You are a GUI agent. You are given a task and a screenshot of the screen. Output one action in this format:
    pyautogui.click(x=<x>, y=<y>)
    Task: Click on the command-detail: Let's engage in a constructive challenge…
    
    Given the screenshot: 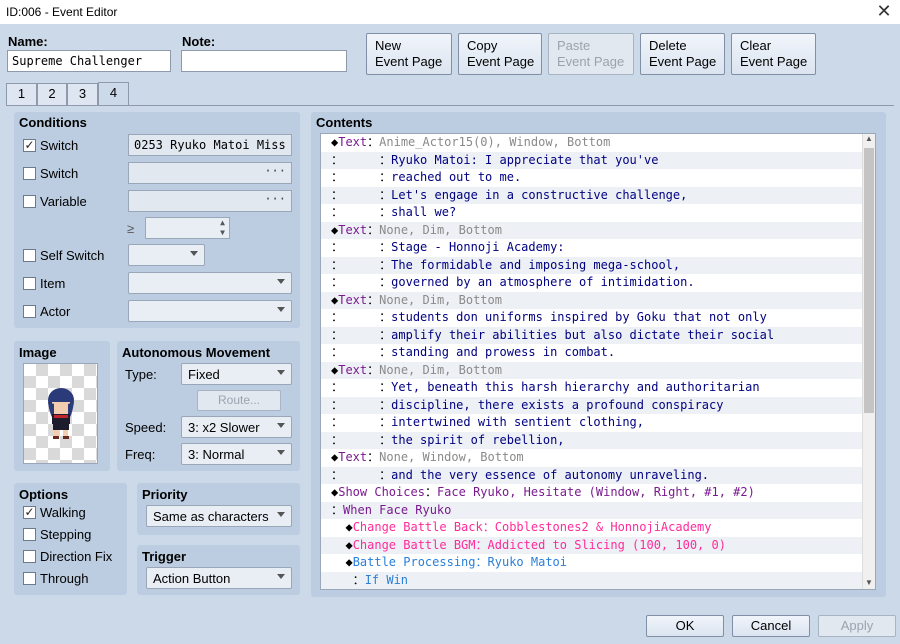 What is the action you would take?
    pyautogui.click(x=539, y=194)
    